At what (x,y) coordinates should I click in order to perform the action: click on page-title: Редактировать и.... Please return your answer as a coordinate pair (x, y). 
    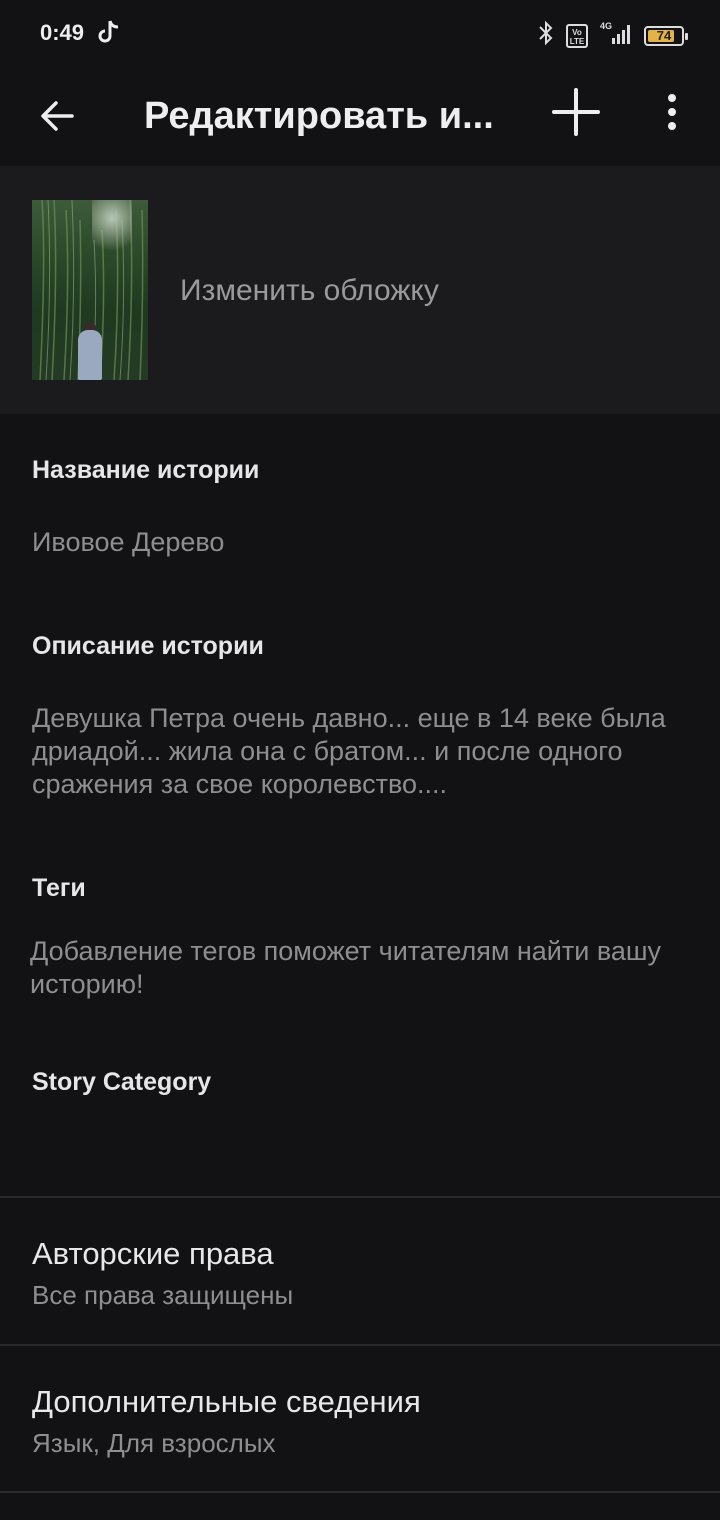
    Looking at the image, I should click on (319, 116).